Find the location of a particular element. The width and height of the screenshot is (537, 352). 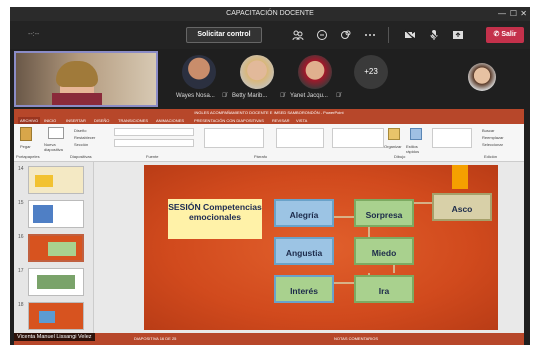

quick-styles-icon is located at coordinates (416, 134).